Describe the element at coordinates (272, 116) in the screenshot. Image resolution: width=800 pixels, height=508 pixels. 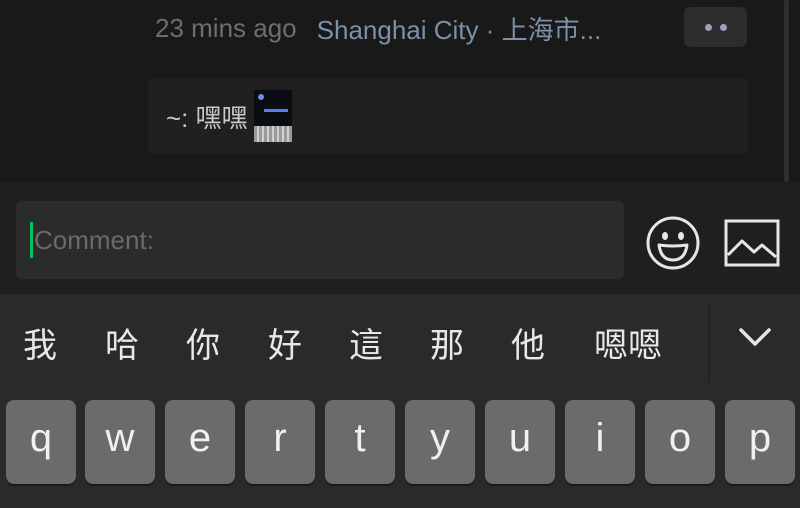
I see `sticker-image-icon` at that location.